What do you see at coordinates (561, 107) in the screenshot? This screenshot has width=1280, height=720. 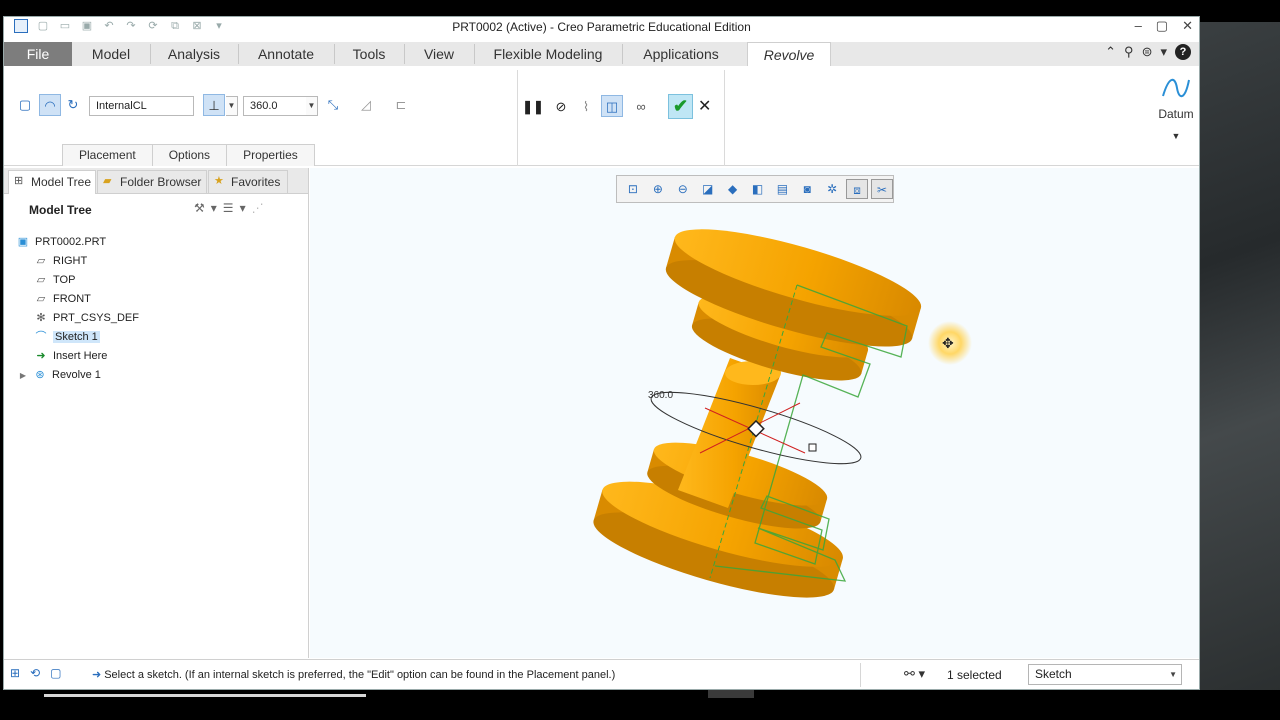 I see `no-preview-icon: ⊘` at bounding box center [561, 107].